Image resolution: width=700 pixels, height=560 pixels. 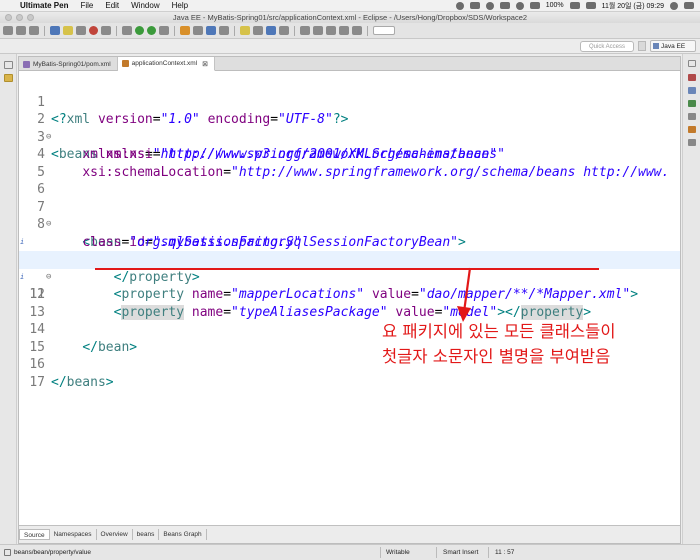 What do you see at coordinates (318, 30) in the screenshot?
I see `previous-annotation-icon` at bounding box center [318, 30].